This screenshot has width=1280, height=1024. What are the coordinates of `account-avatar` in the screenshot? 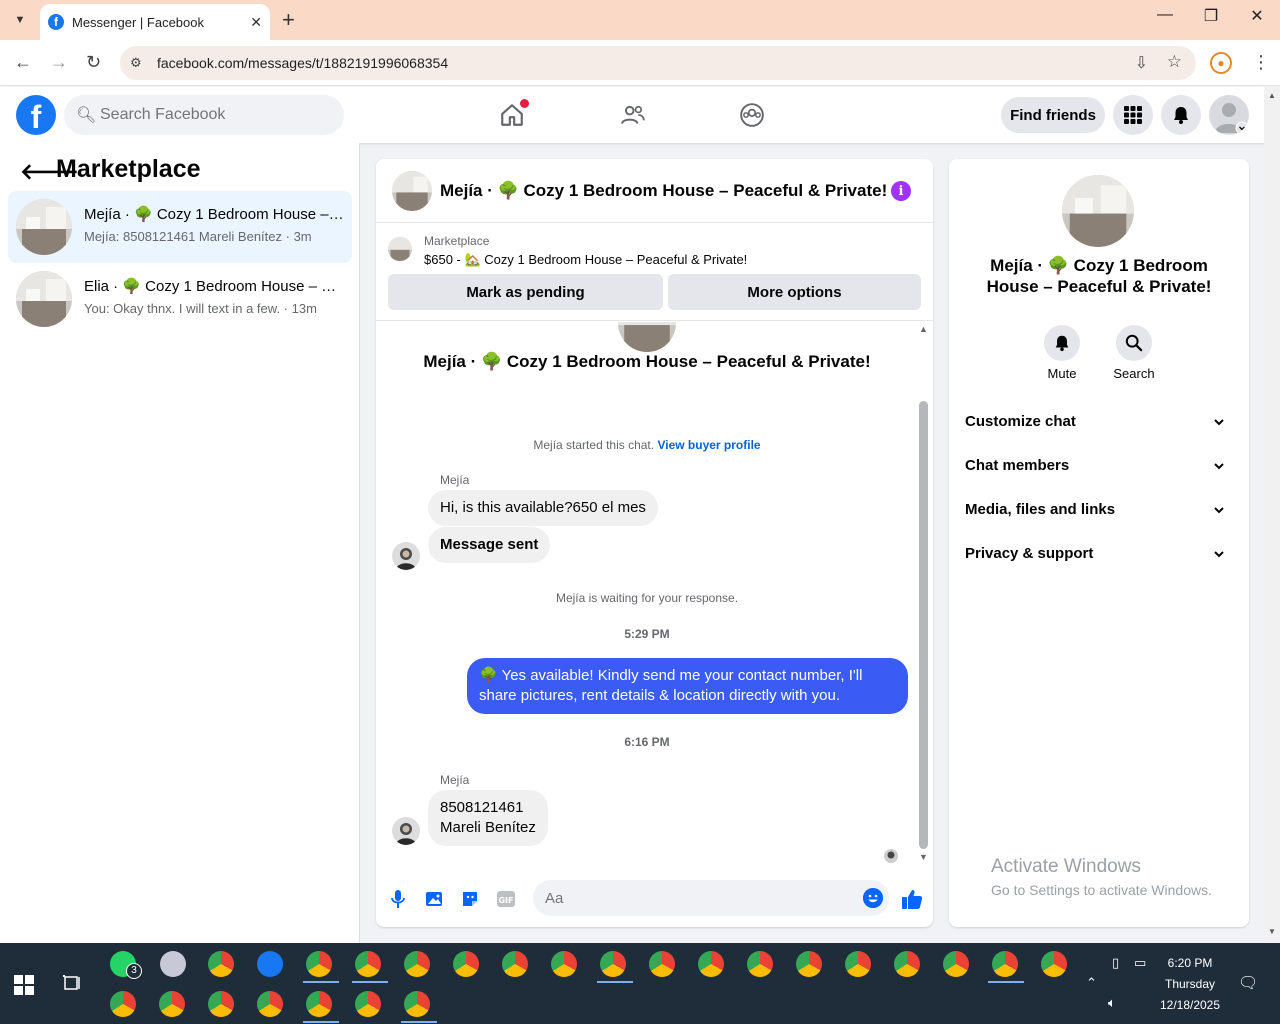 It's located at (1229, 115).